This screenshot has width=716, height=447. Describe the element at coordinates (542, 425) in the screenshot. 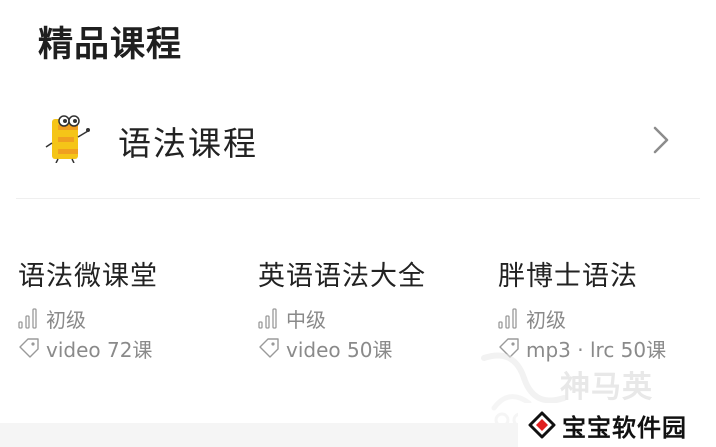

I see `site-logo-icon` at that location.